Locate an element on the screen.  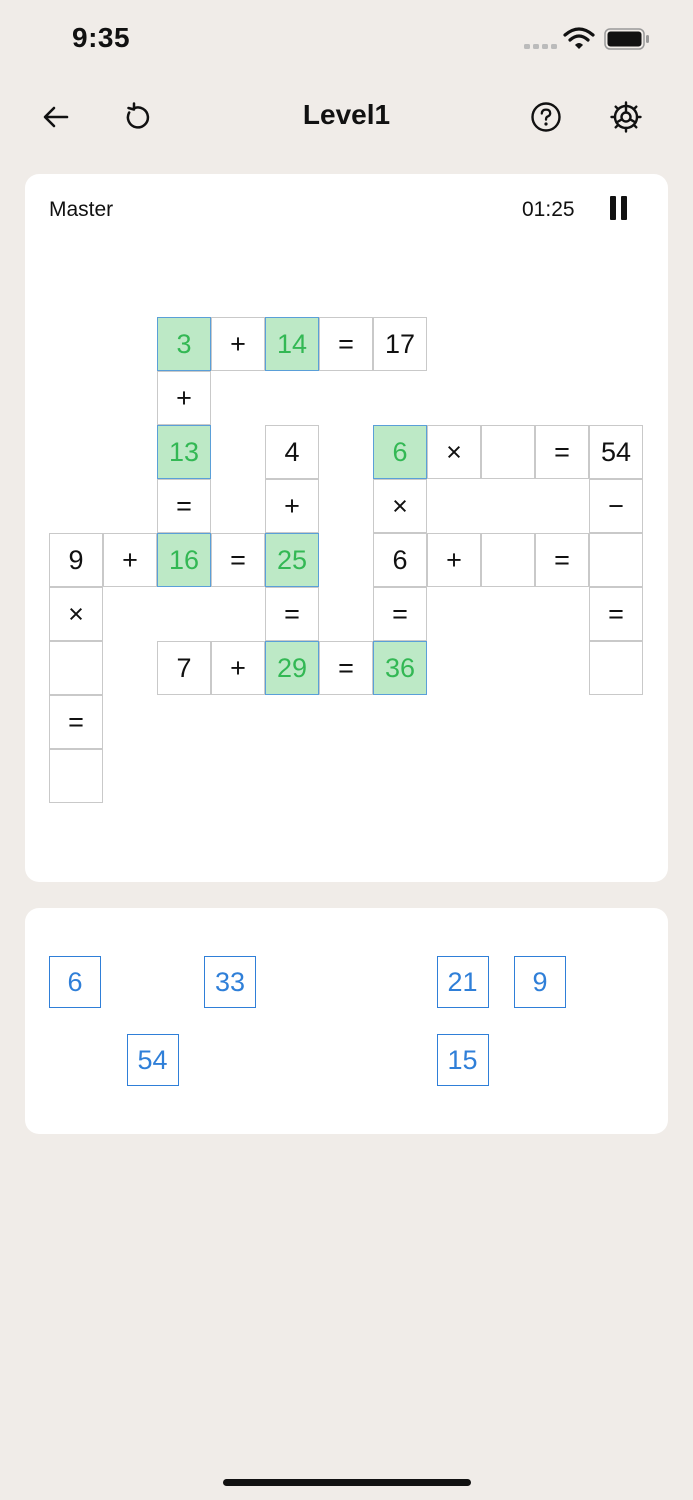
placed-number-cell: 6 is located at coordinates (400, 452).